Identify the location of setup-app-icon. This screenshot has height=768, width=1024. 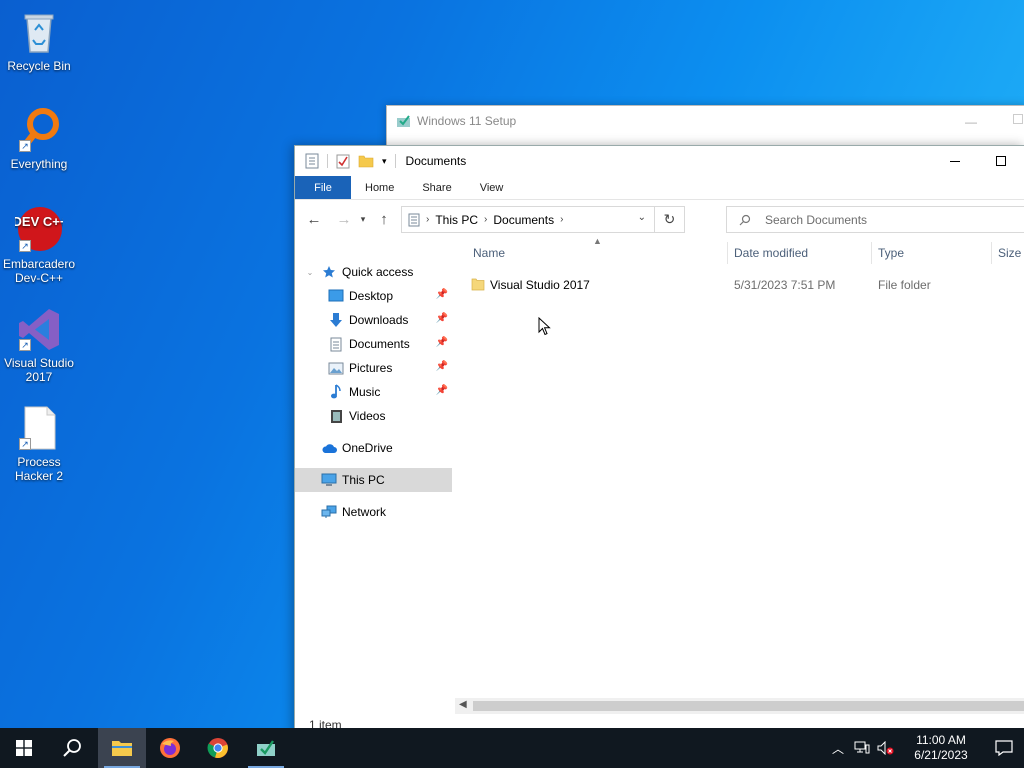
(266, 748).